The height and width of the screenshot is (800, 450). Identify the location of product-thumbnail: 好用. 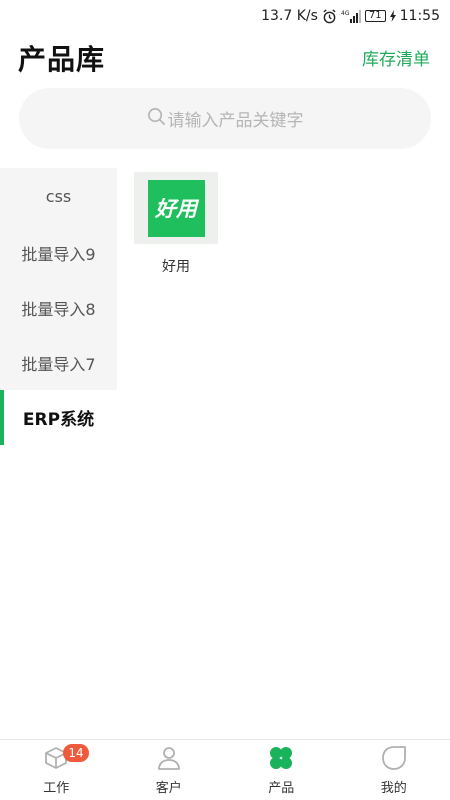
(176, 208).